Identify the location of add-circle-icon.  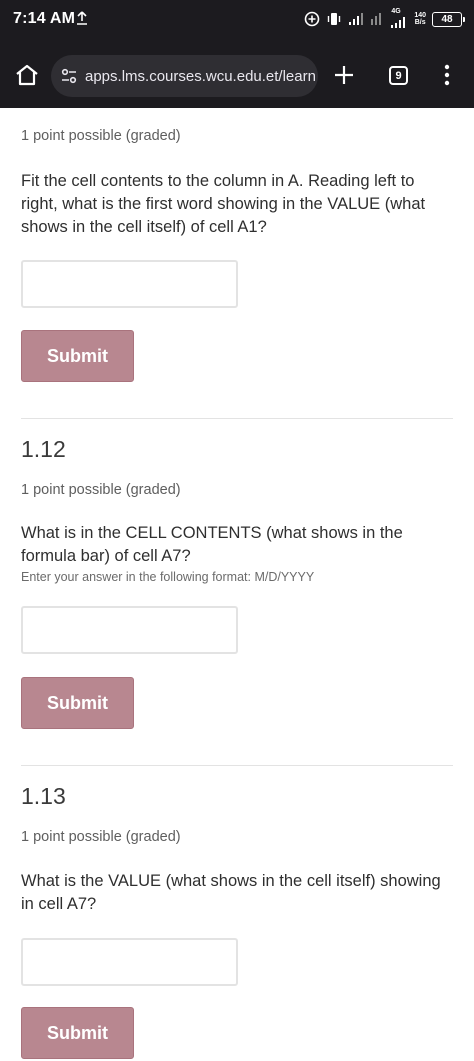
(312, 19).